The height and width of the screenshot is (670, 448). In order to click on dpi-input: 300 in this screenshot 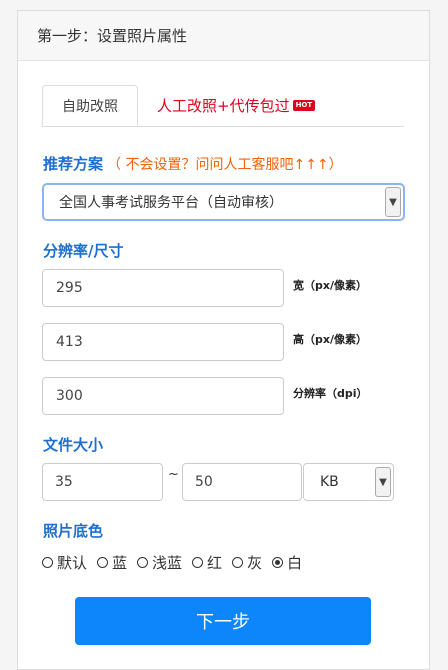, I will do `click(163, 396)`.